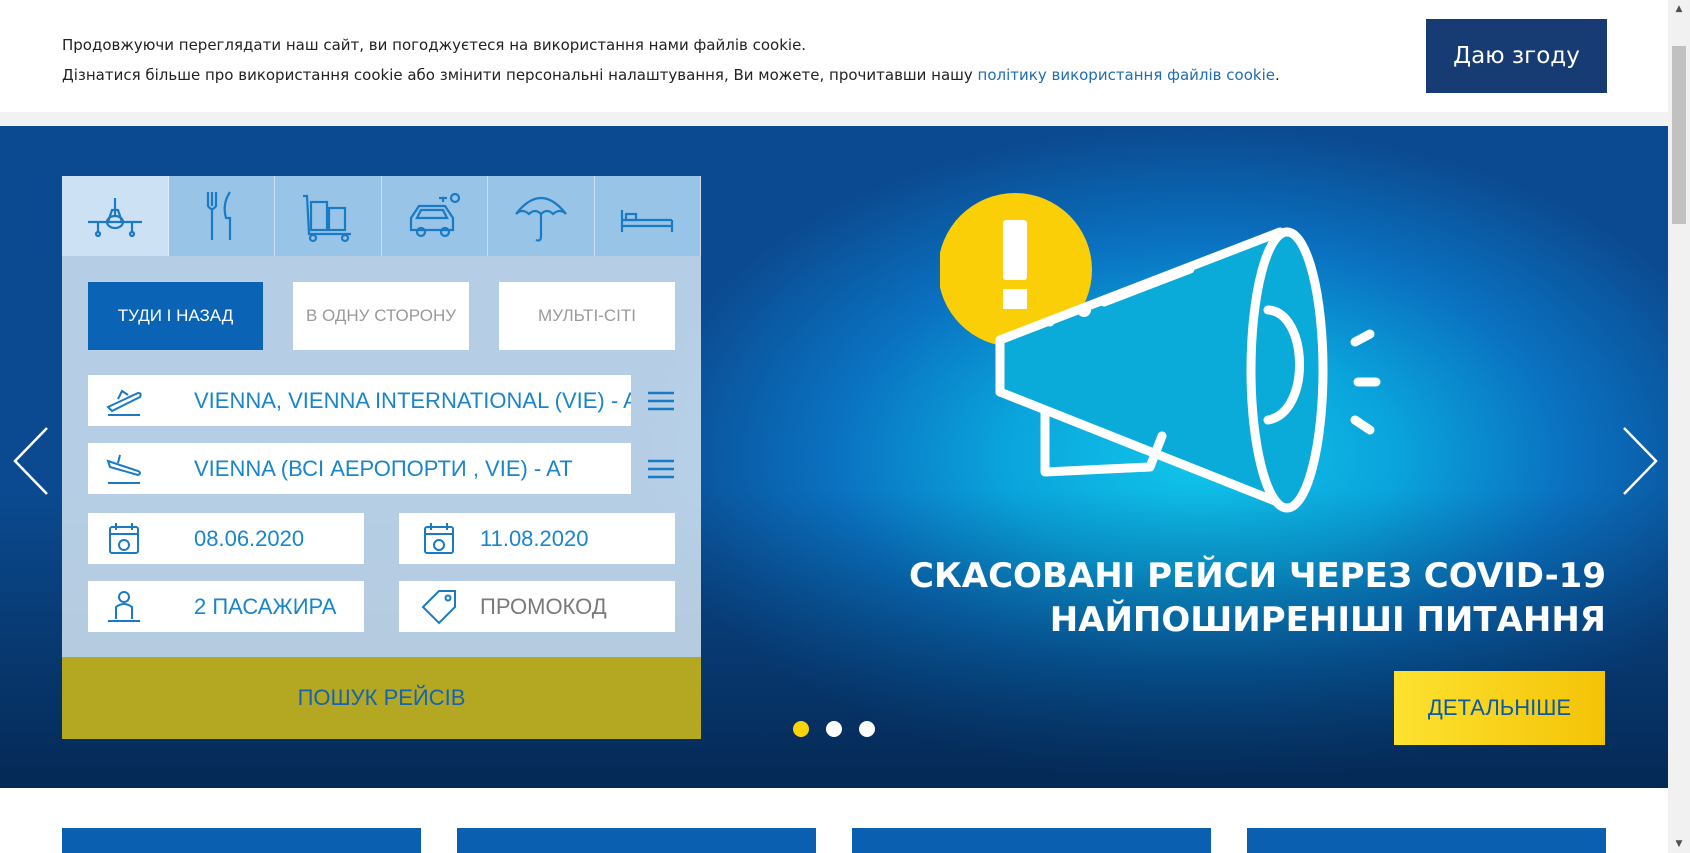 The width and height of the screenshot is (1690, 853). What do you see at coordinates (438, 607) in the screenshot?
I see `tag-icon` at bounding box center [438, 607].